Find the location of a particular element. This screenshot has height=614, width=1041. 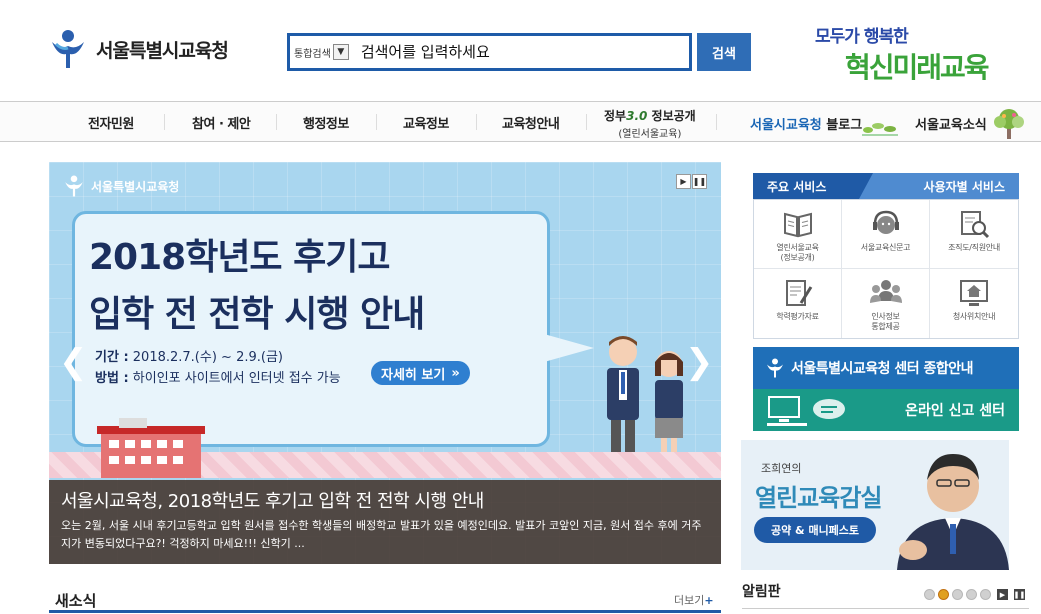

double-chevron-right-icon: » is located at coordinates (455, 373).